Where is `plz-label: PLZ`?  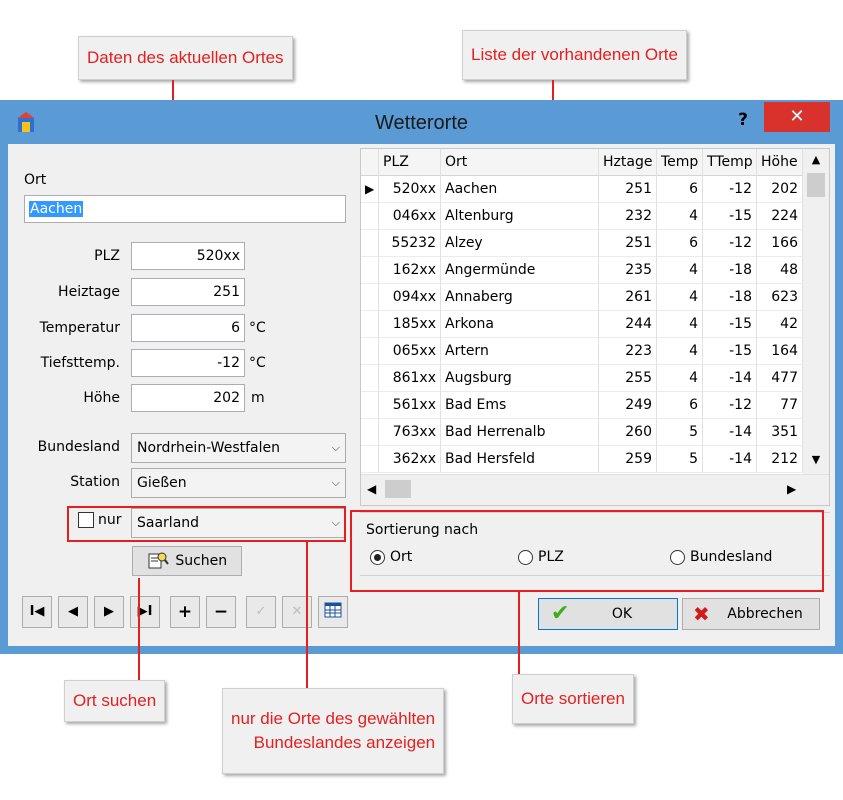 plz-label: PLZ is located at coordinates (107, 256).